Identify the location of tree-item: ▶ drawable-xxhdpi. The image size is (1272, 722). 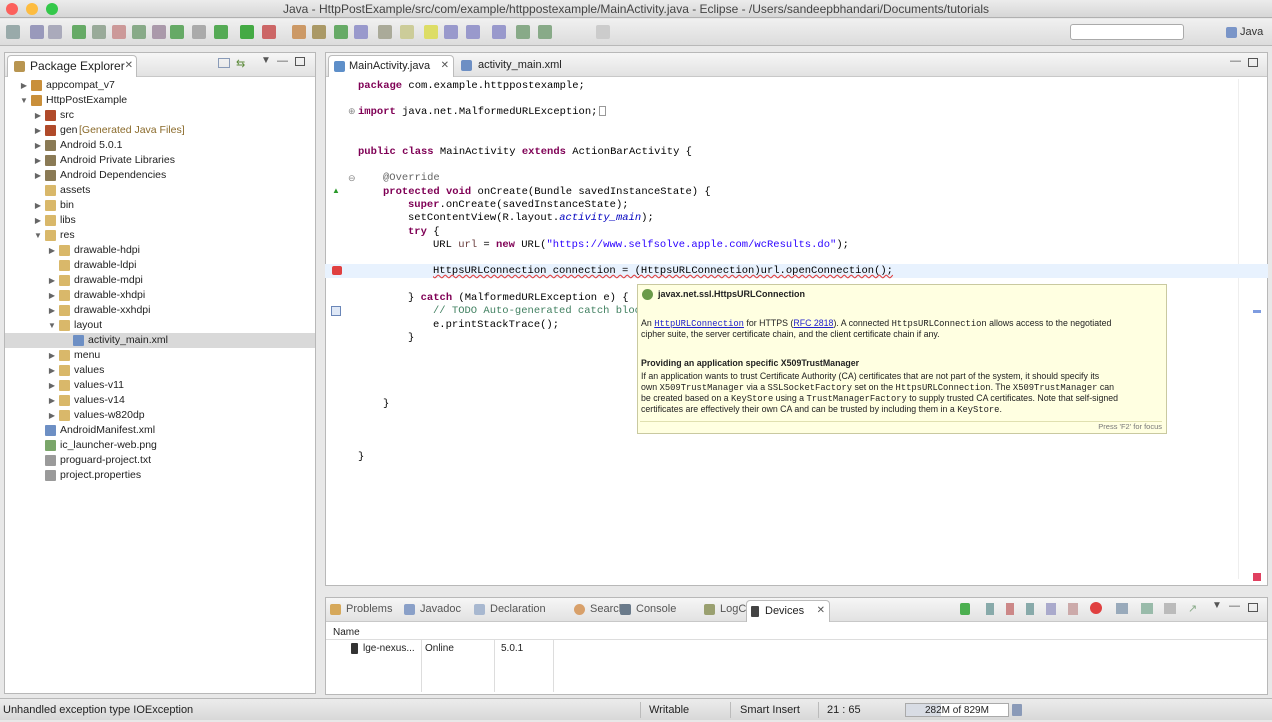
(160, 310).